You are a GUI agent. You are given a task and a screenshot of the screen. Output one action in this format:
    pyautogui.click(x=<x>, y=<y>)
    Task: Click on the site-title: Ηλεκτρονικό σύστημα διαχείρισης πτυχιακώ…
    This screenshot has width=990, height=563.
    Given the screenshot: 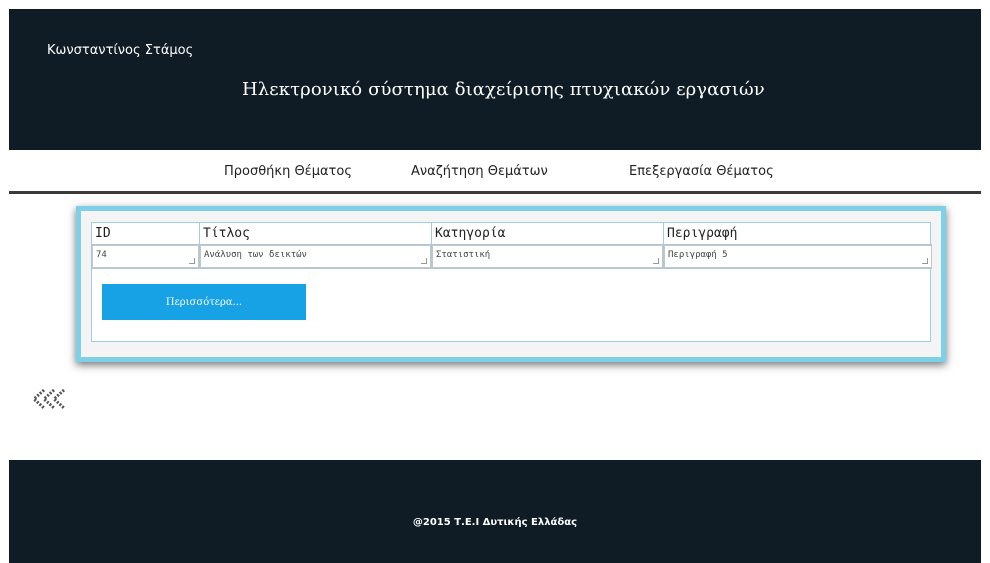 What is the action you would take?
    pyautogui.click(x=503, y=89)
    